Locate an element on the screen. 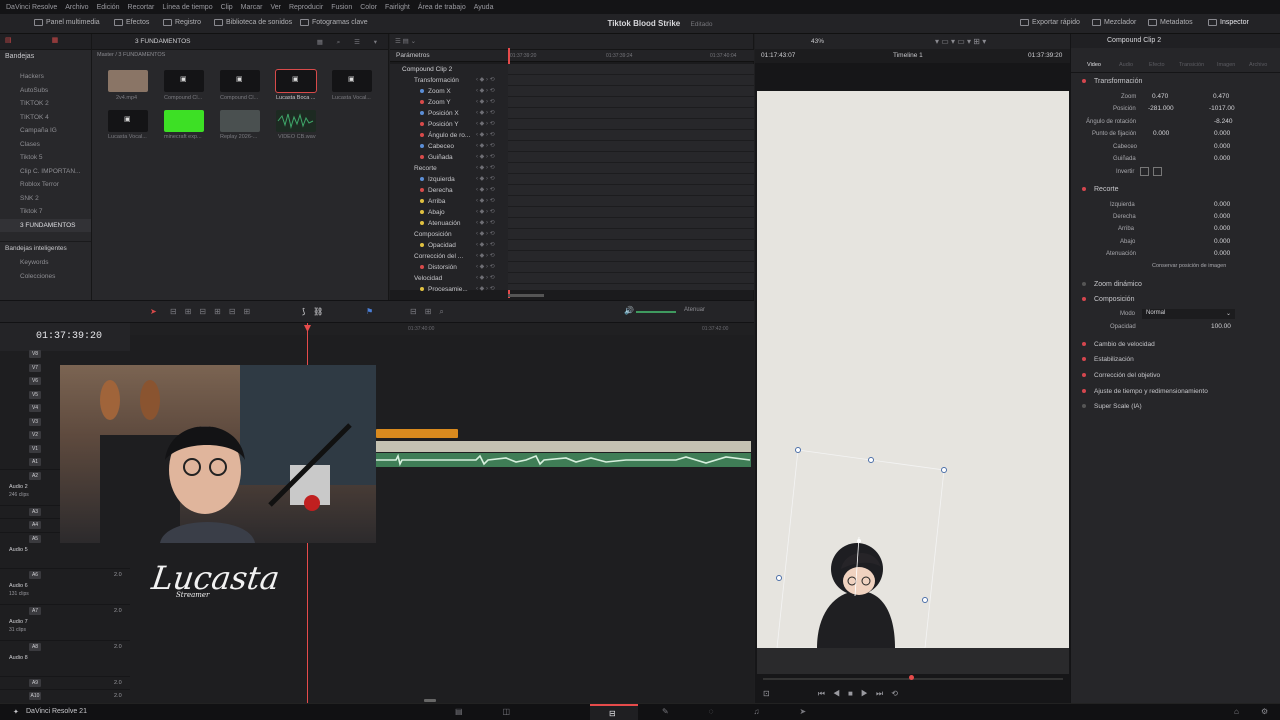 This screenshot has width=1280, height=720. keyframes-button: Fotogramas clave is located at coordinates (334, 22).